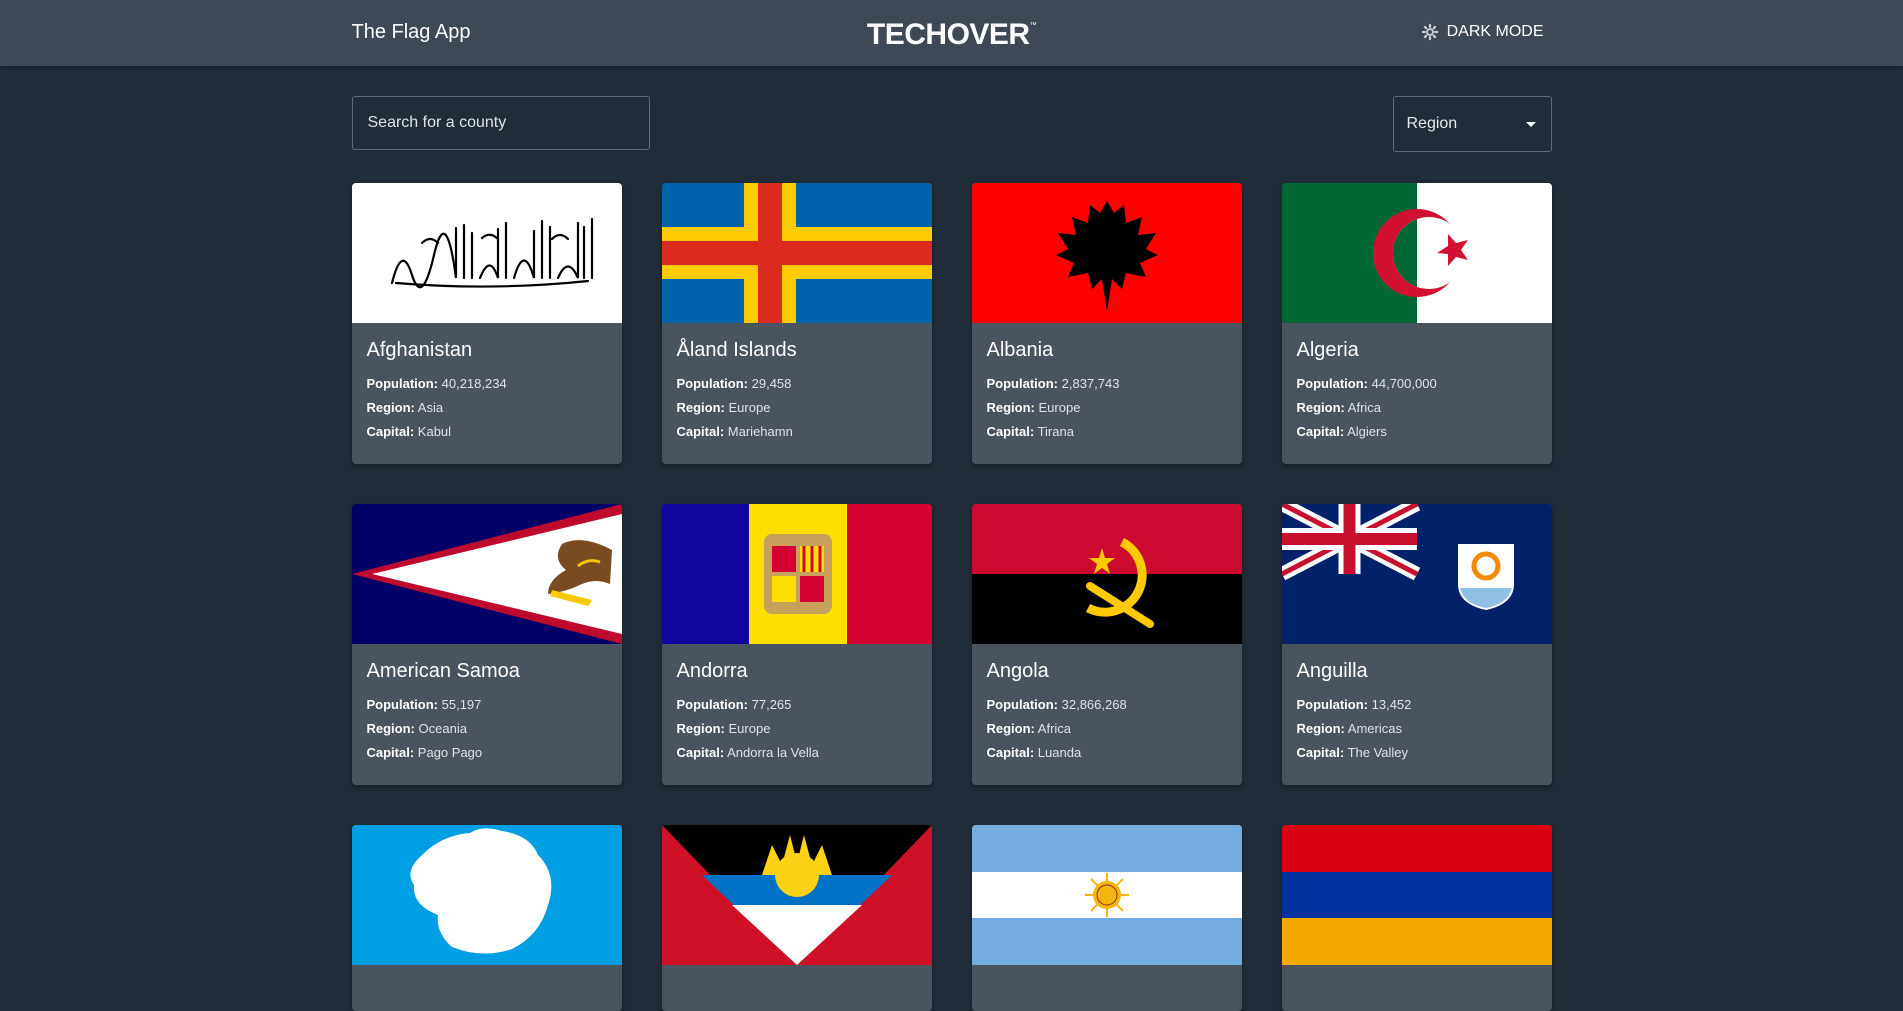 This screenshot has height=1011, width=1903. I want to click on search-box, so click(500, 123).